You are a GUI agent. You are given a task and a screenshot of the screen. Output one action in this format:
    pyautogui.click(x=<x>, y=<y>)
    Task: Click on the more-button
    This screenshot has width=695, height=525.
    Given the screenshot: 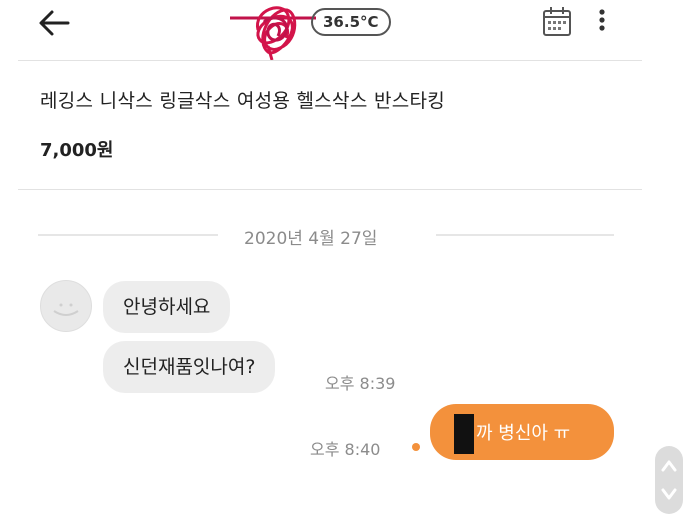 What is the action you would take?
    pyautogui.click(x=602, y=21)
    